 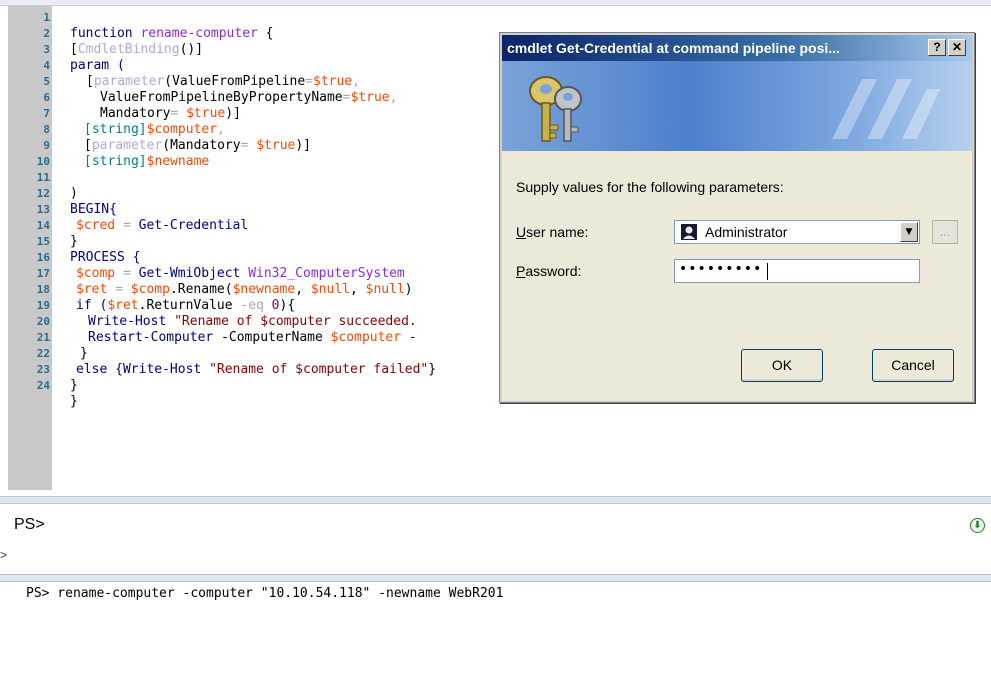 What do you see at coordinates (43, 177) in the screenshot?
I see `line-number: 11` at bounding box center [43, 177].